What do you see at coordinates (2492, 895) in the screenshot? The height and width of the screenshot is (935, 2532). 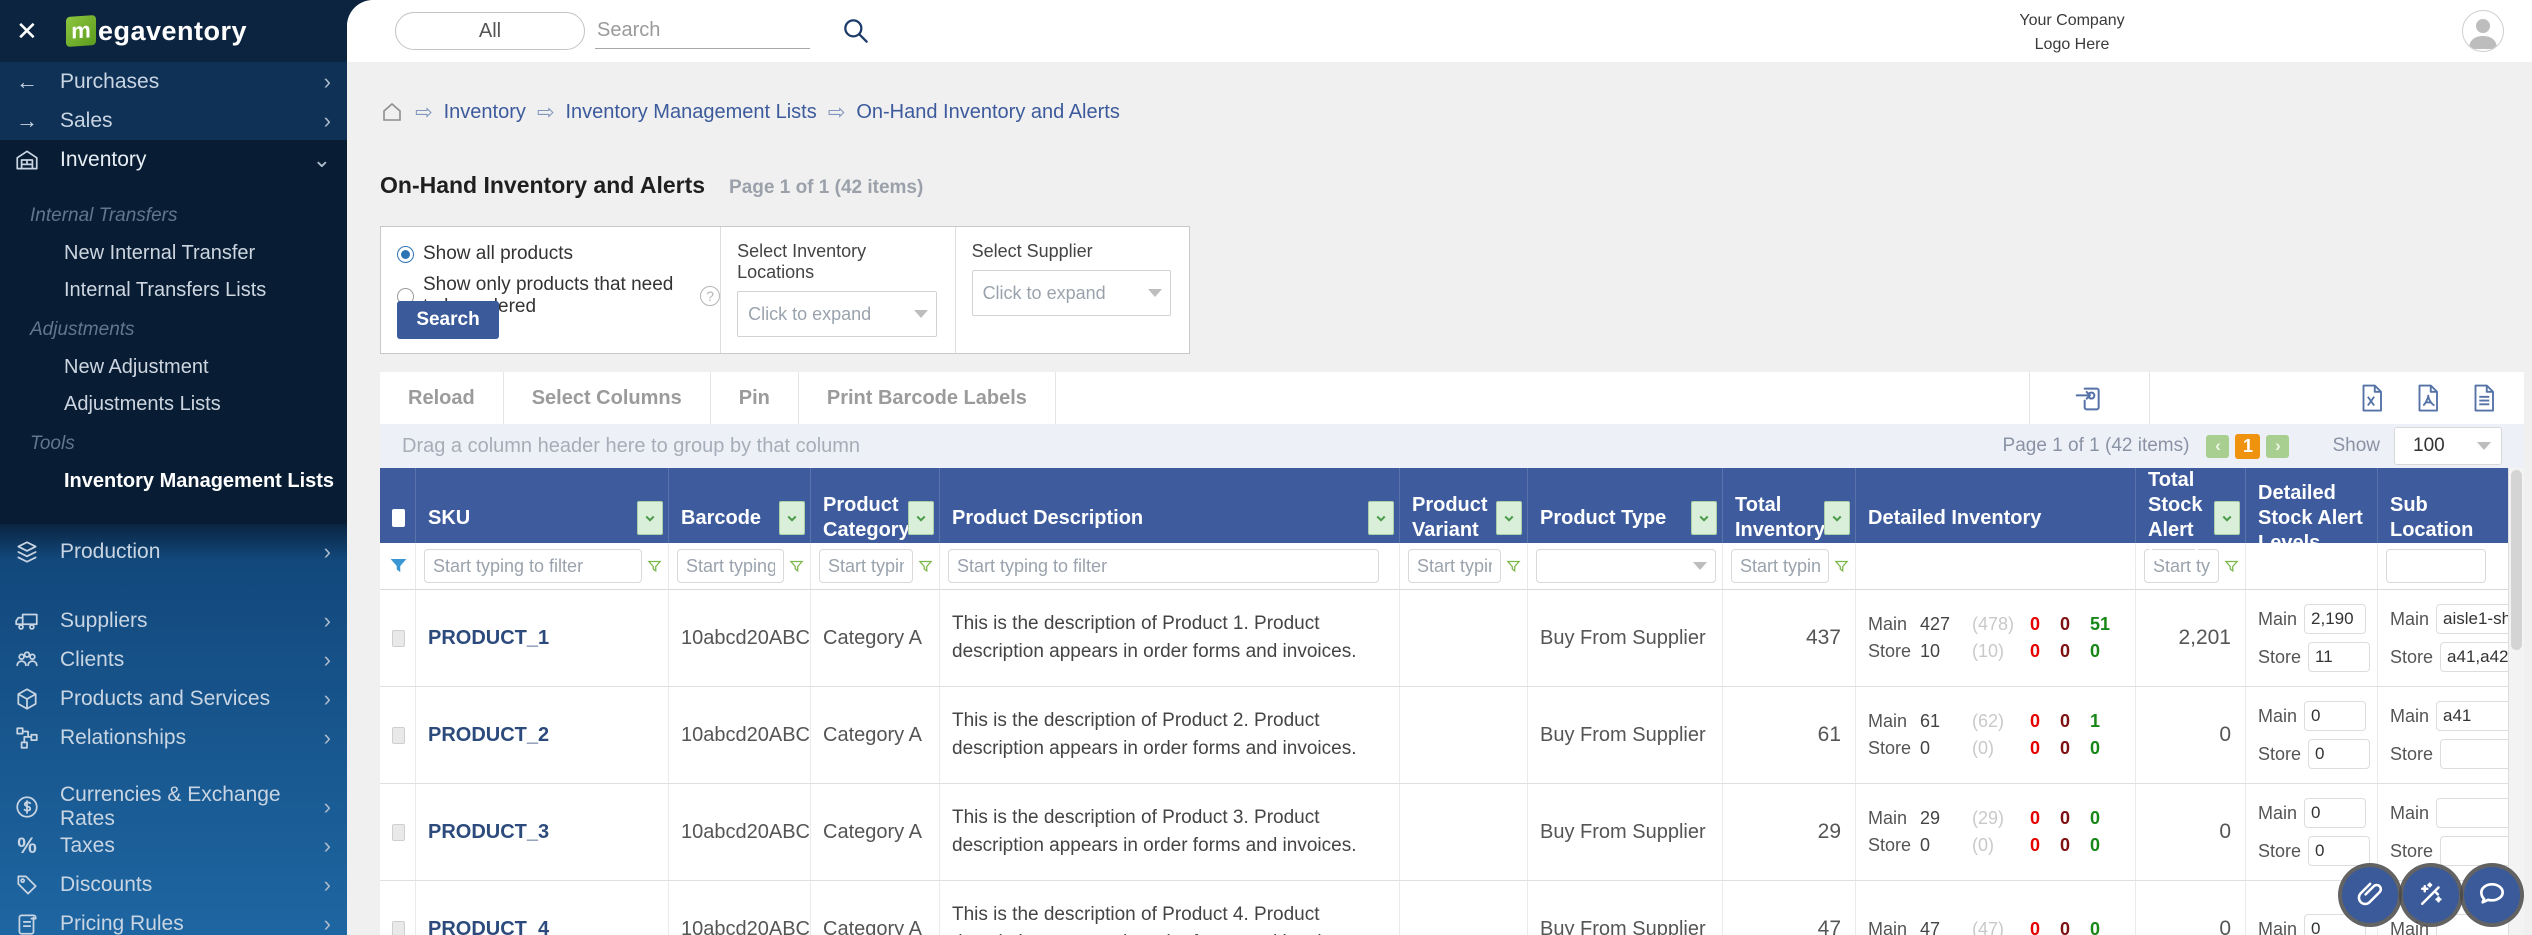 I see `chat-button` at bounding box center [2492, 895].